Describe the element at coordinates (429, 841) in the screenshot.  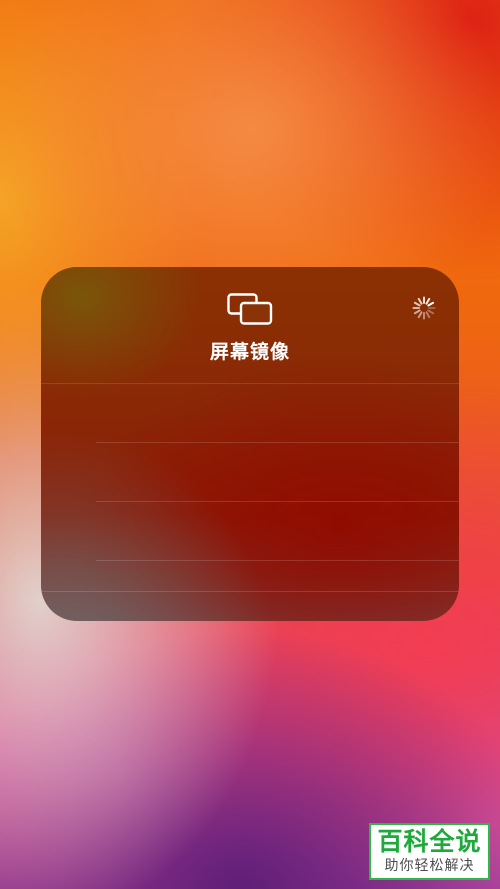
I see `watermark-title: 百科全说` at that location.